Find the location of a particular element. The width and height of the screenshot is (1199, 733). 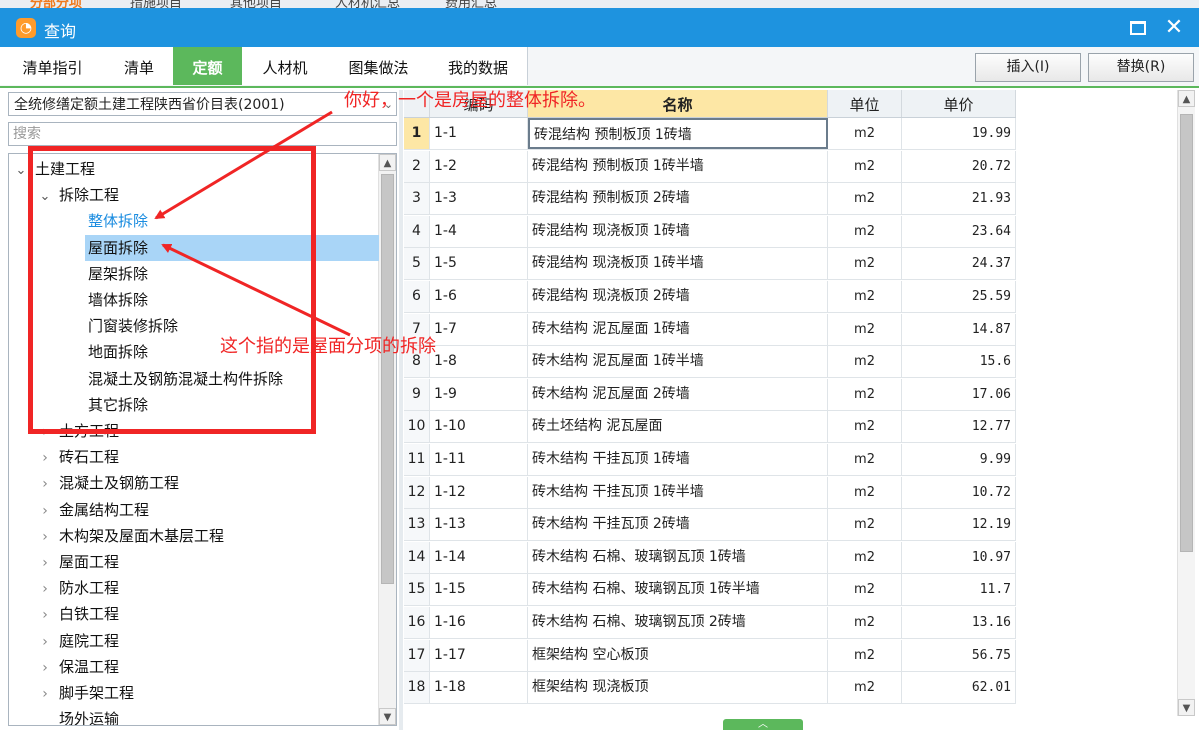

row-number: 13 is located at coordinates (417, 525).